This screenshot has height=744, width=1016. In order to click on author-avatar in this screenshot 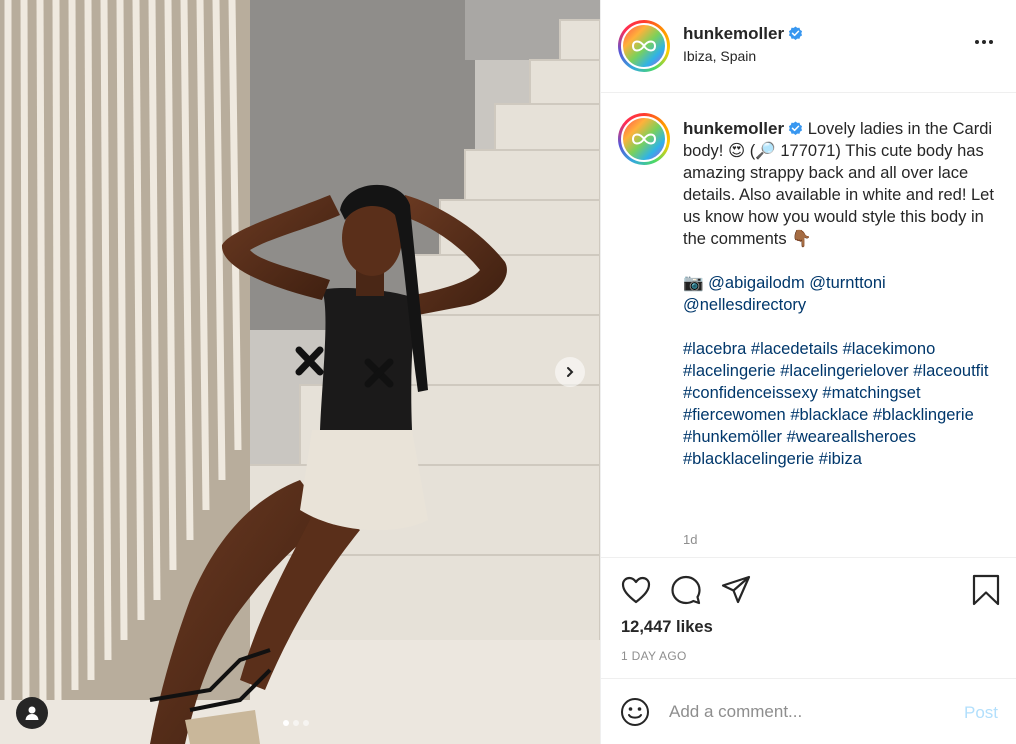, I will do `click(644, 46)`.